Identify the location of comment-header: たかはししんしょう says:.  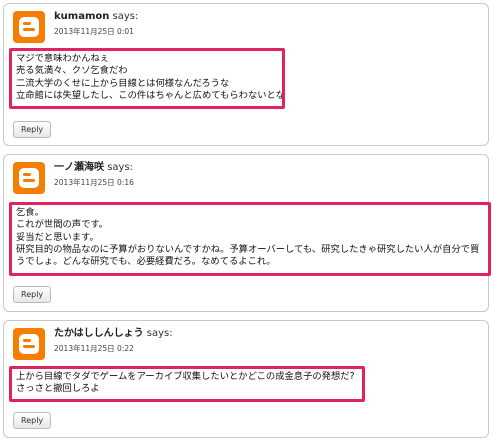
(113, 333).